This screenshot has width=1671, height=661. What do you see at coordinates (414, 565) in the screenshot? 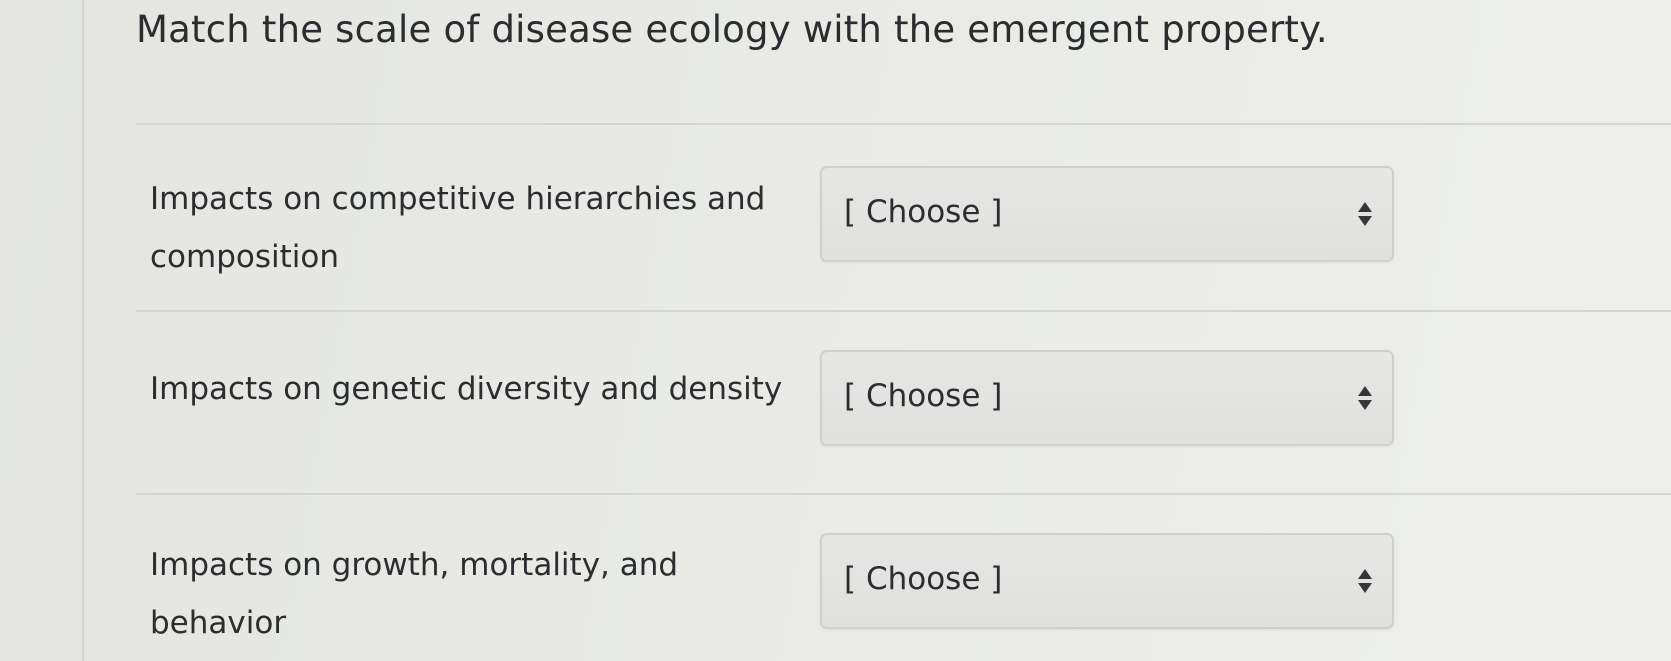
I see `match-prompt-3-line1: Impacts on growth, mortality, and` at bounding box center [414, 565].